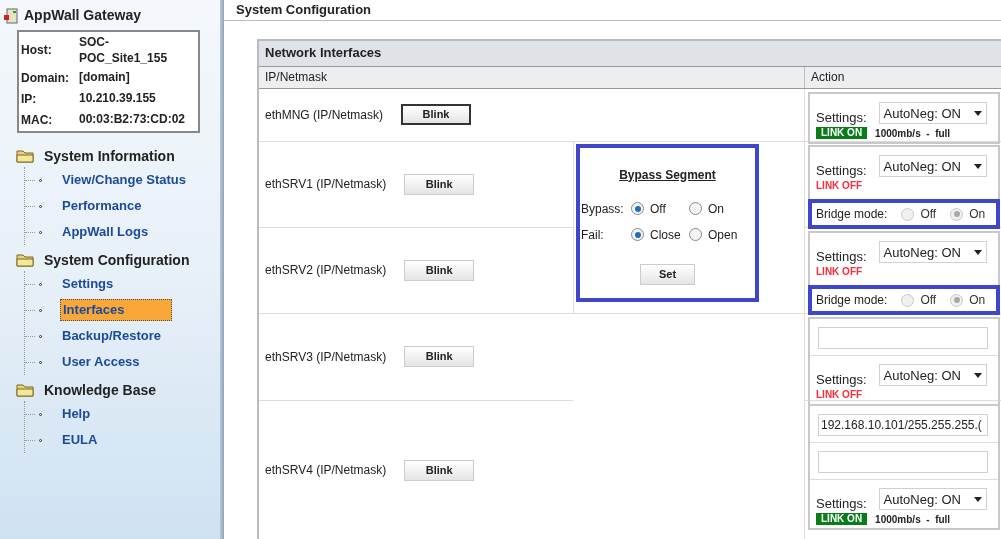  I want to click on interface-name: ethMNG (IP/Netmask), so click(324, 115).